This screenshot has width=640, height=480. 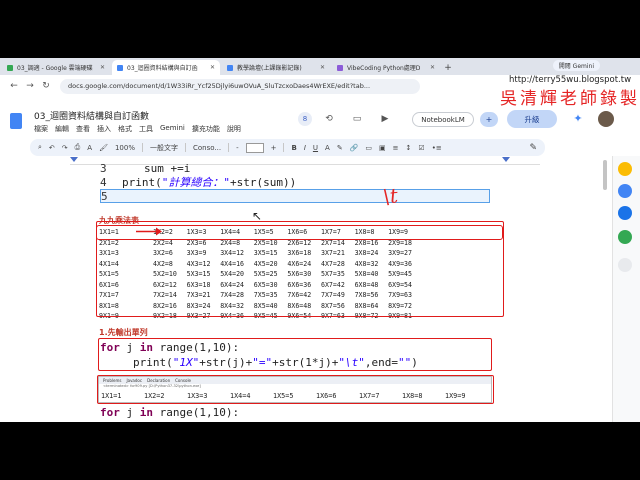 What do you see at coordinates (295, 196) in the screenshot?
I see `code-line-current: 5` at bounding box center [295, 196].